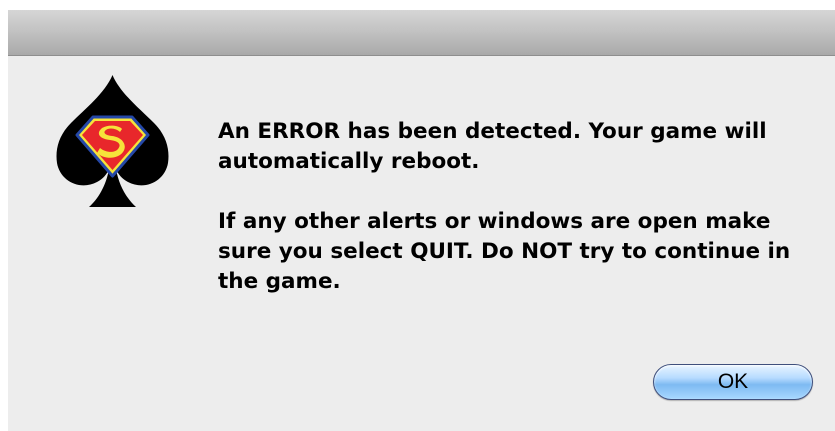 The image size is (835, 431). I want to click on spade-superman-logo-icon, so click(112, 141).